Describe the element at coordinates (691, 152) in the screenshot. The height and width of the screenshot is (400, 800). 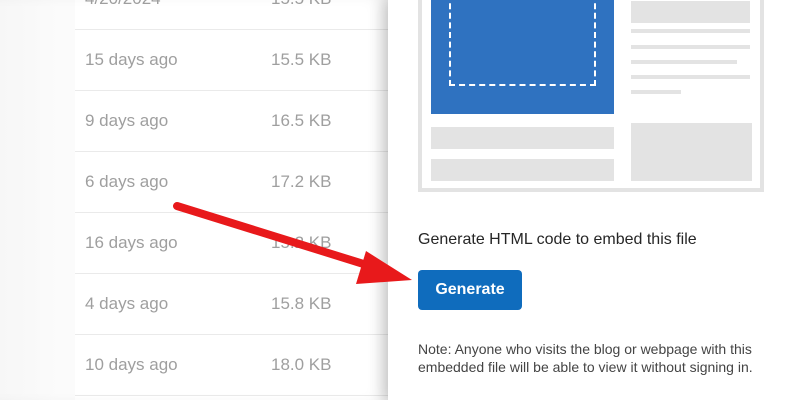
I see `preview-side-image` at that location.